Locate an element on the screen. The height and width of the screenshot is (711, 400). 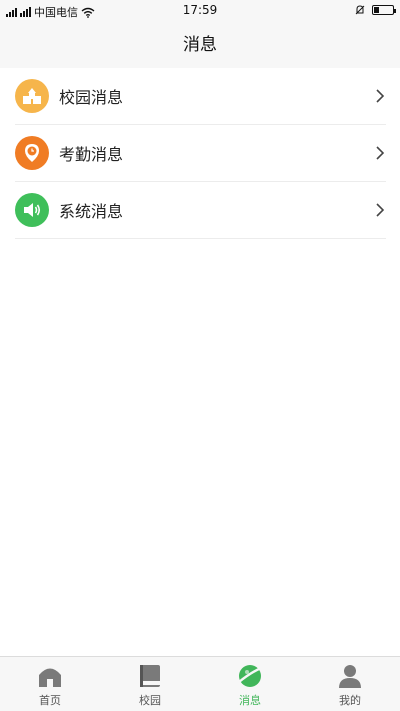
list-item-campus-messages: 校园消息 is located at coordinates (200, 96).